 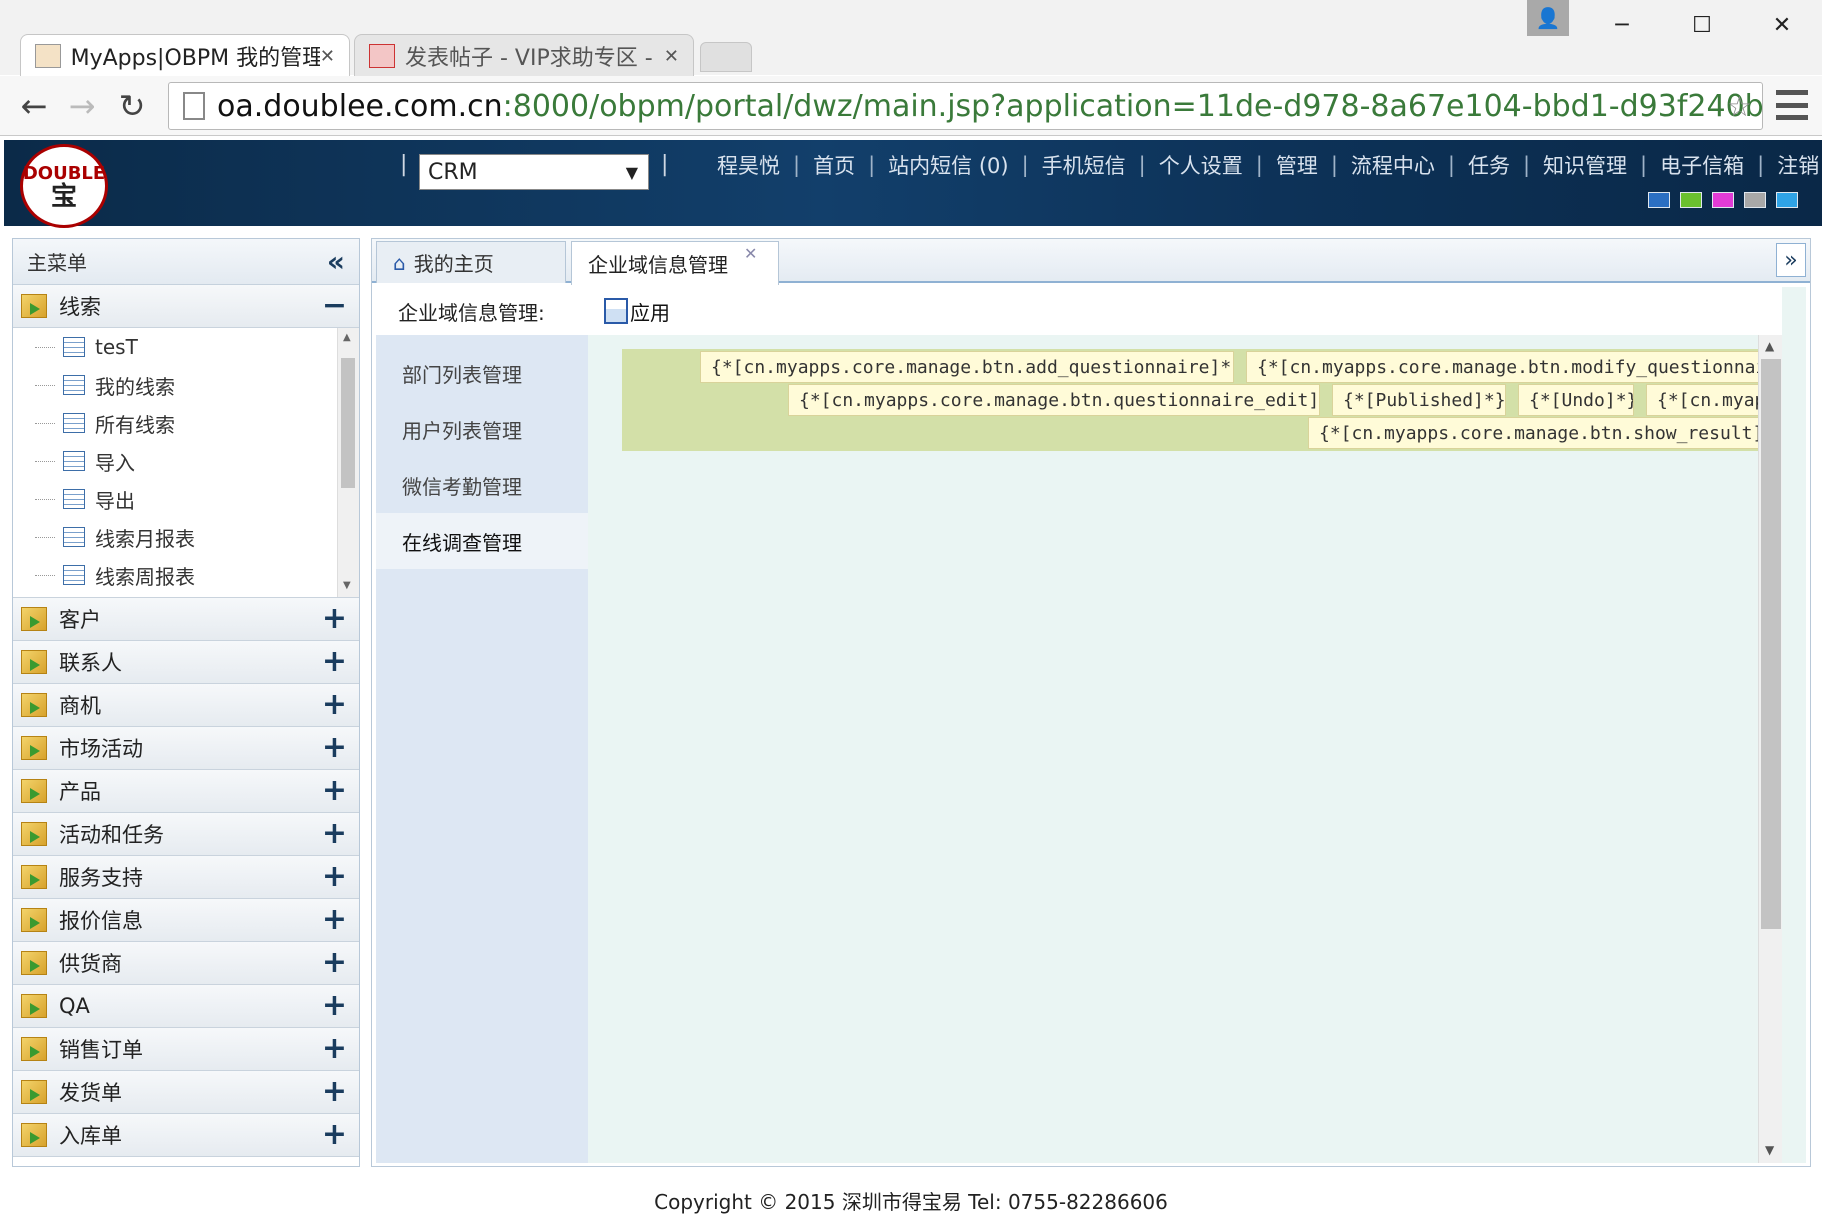 What do you see at coordinates (186, 1135) in the screenshot?
I see `sidebar-section: 入库单 +` at bounding box center [186, 1135].